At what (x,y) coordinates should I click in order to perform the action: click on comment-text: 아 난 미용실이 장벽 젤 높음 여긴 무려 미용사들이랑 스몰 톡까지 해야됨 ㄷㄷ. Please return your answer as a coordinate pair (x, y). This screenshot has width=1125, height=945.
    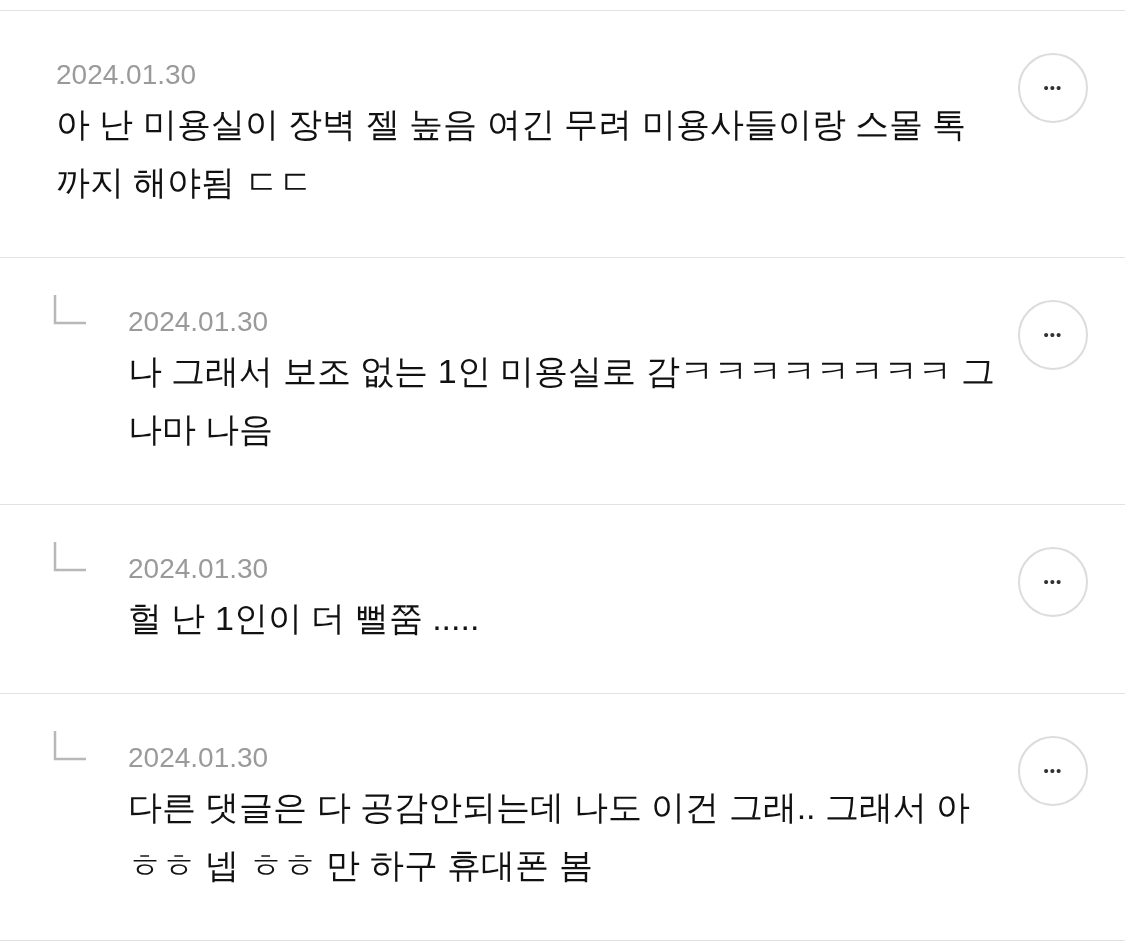
    Looking at the image, I should click on (512, 153).